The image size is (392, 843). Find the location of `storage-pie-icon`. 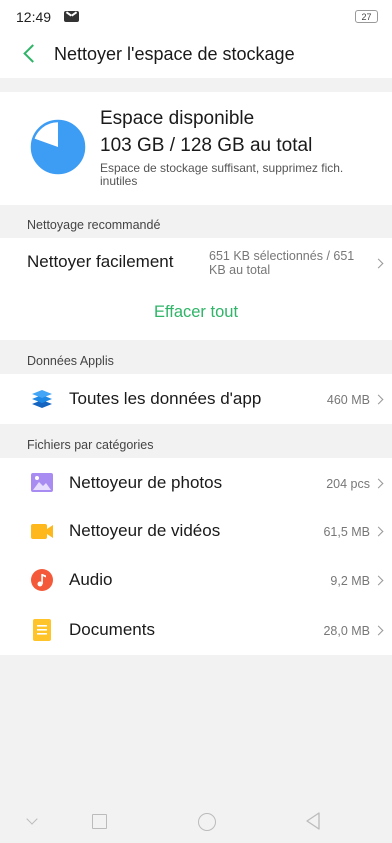

storage-pie-icon is located at coordinates (58, 147).